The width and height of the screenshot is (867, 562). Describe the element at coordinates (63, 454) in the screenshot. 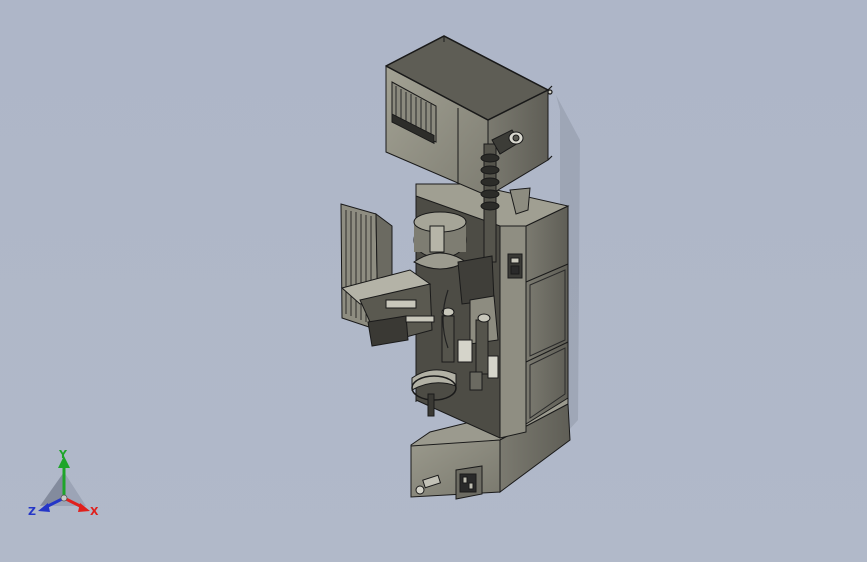

I see `y-axis-label: Y` at that location.